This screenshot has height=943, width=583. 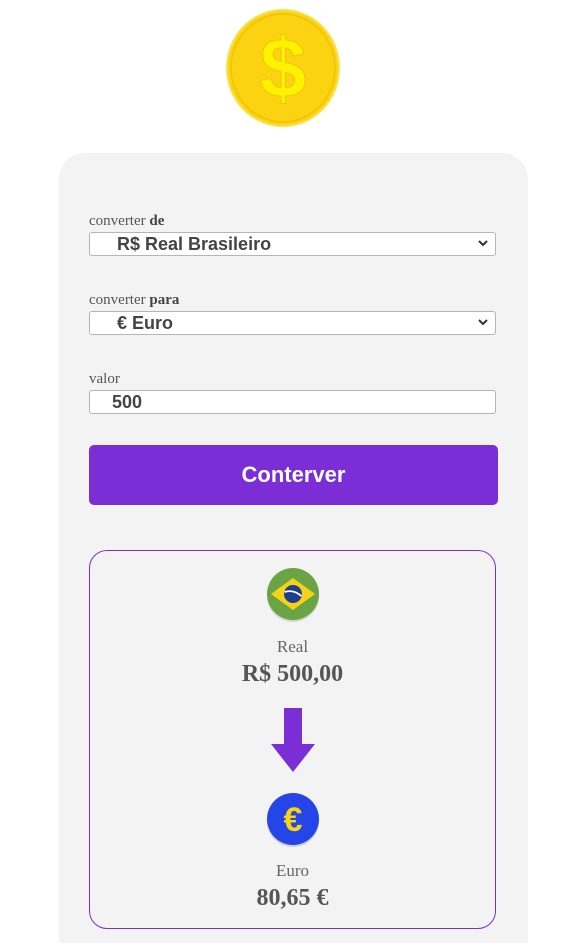 I want to click on from-label: converter de, so click(x=126, y=221).